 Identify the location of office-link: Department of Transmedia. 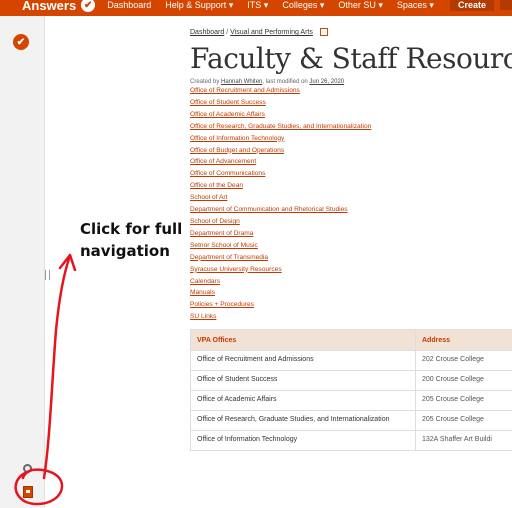
(351, 258).